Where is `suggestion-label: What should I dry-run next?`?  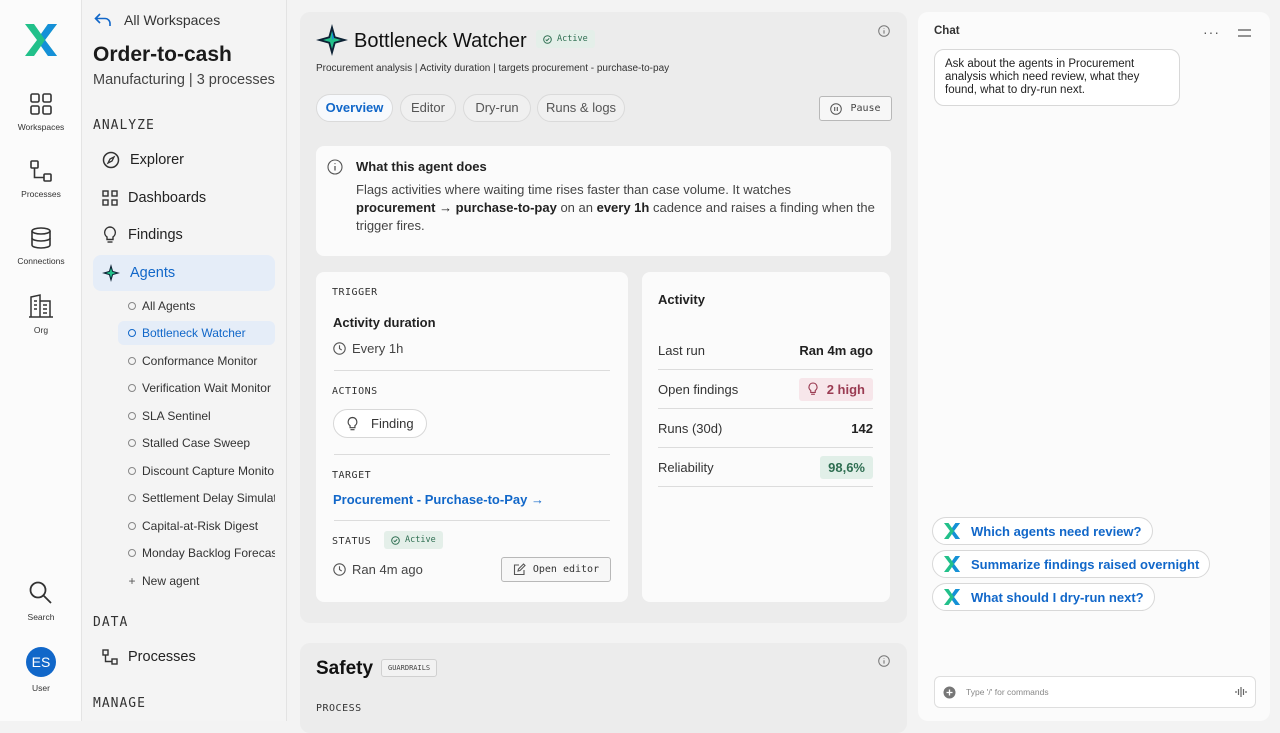
suggestion-label: What should I dry-run next? is located at coordinates (1057, 597).